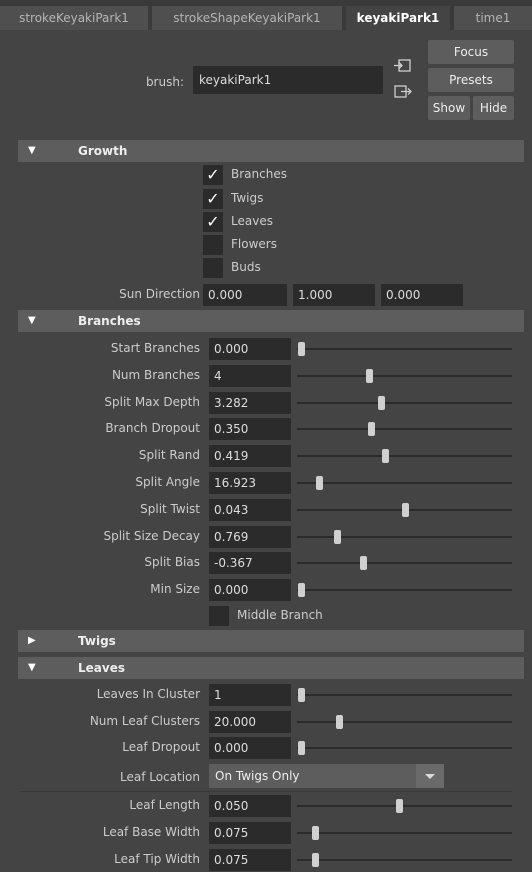  Describe the element at coordinates (301, 695) in the screenshot. I see `leaves-in-cluster-slider-handle` at that location.